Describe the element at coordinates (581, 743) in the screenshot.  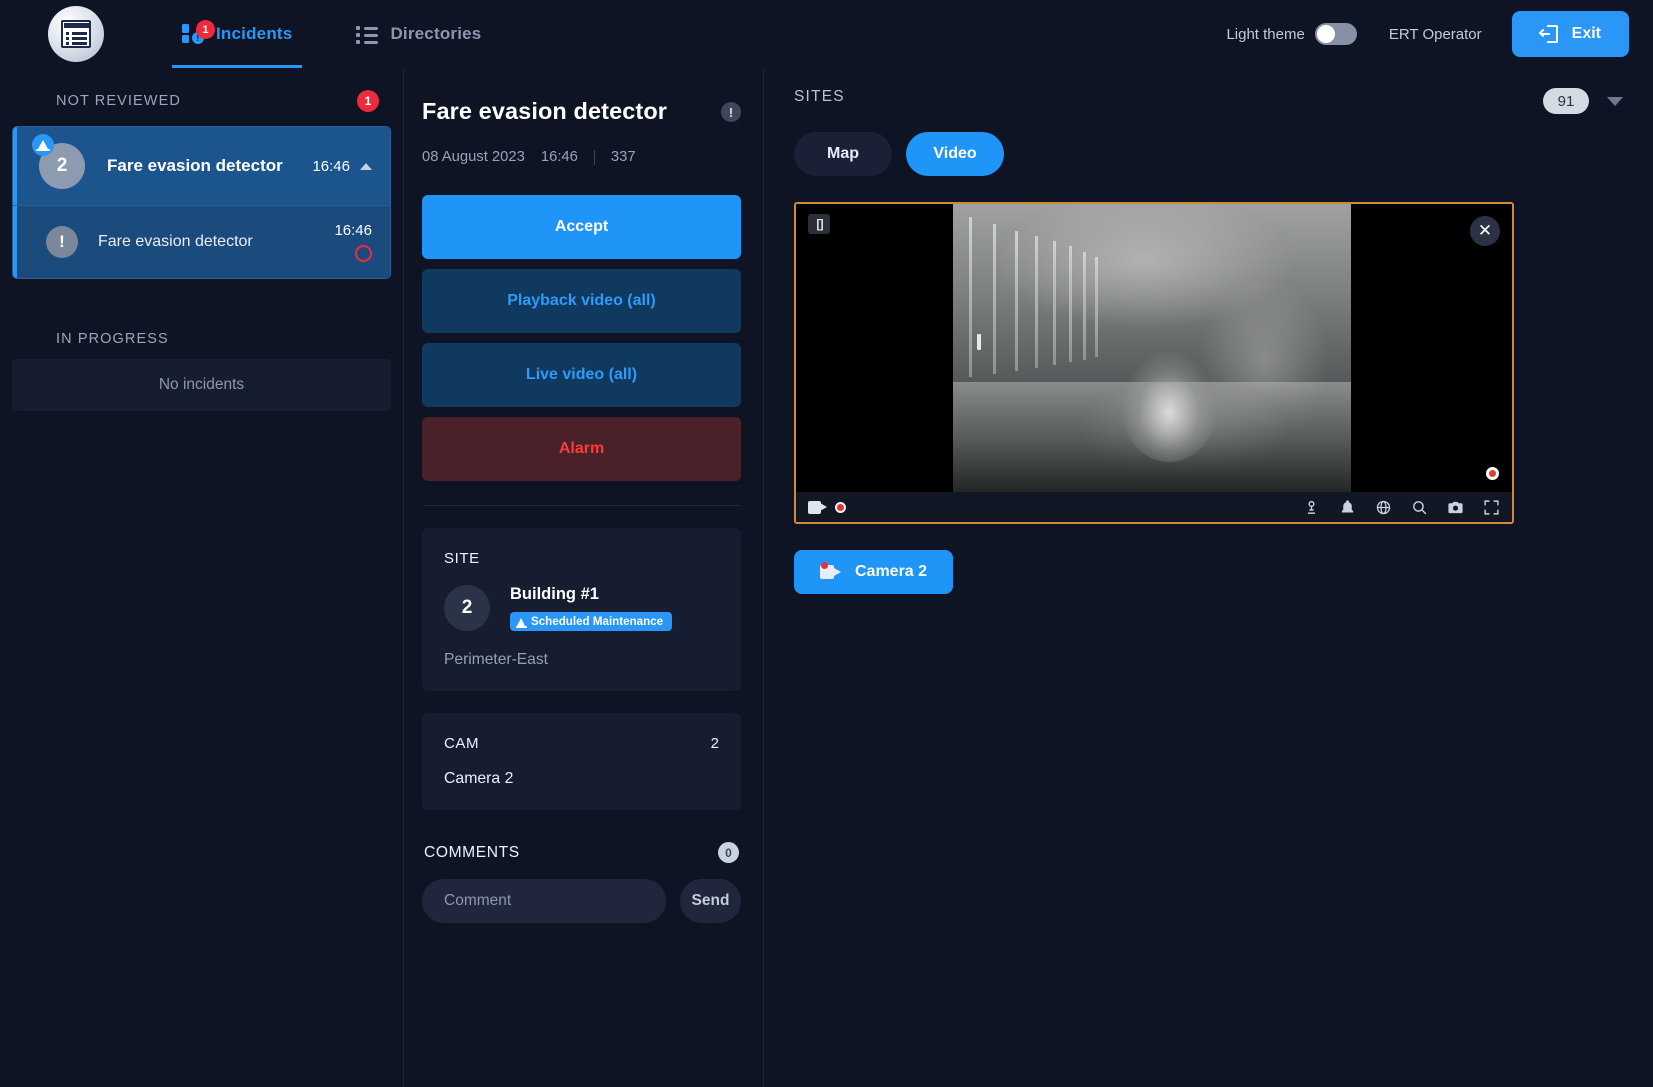
I see `cam-card-head: CAM 2` at that location.